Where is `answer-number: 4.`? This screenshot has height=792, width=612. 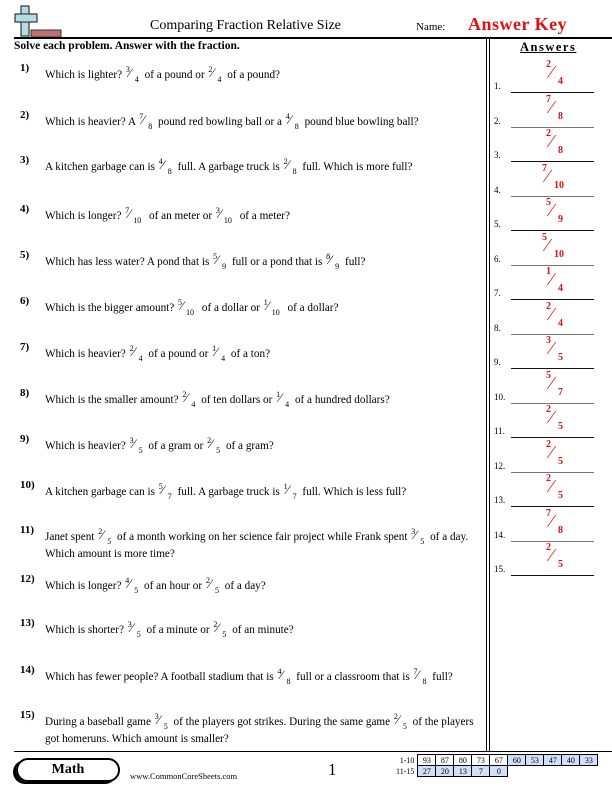 answer-number: 4. is located at coordinates (497, 189).